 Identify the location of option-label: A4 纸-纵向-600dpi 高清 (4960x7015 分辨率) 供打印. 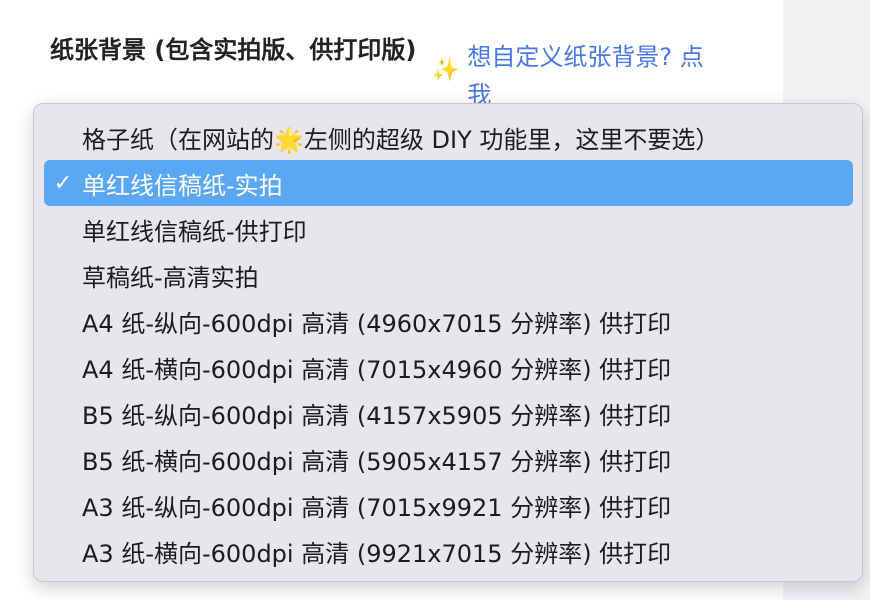
(377, 323).